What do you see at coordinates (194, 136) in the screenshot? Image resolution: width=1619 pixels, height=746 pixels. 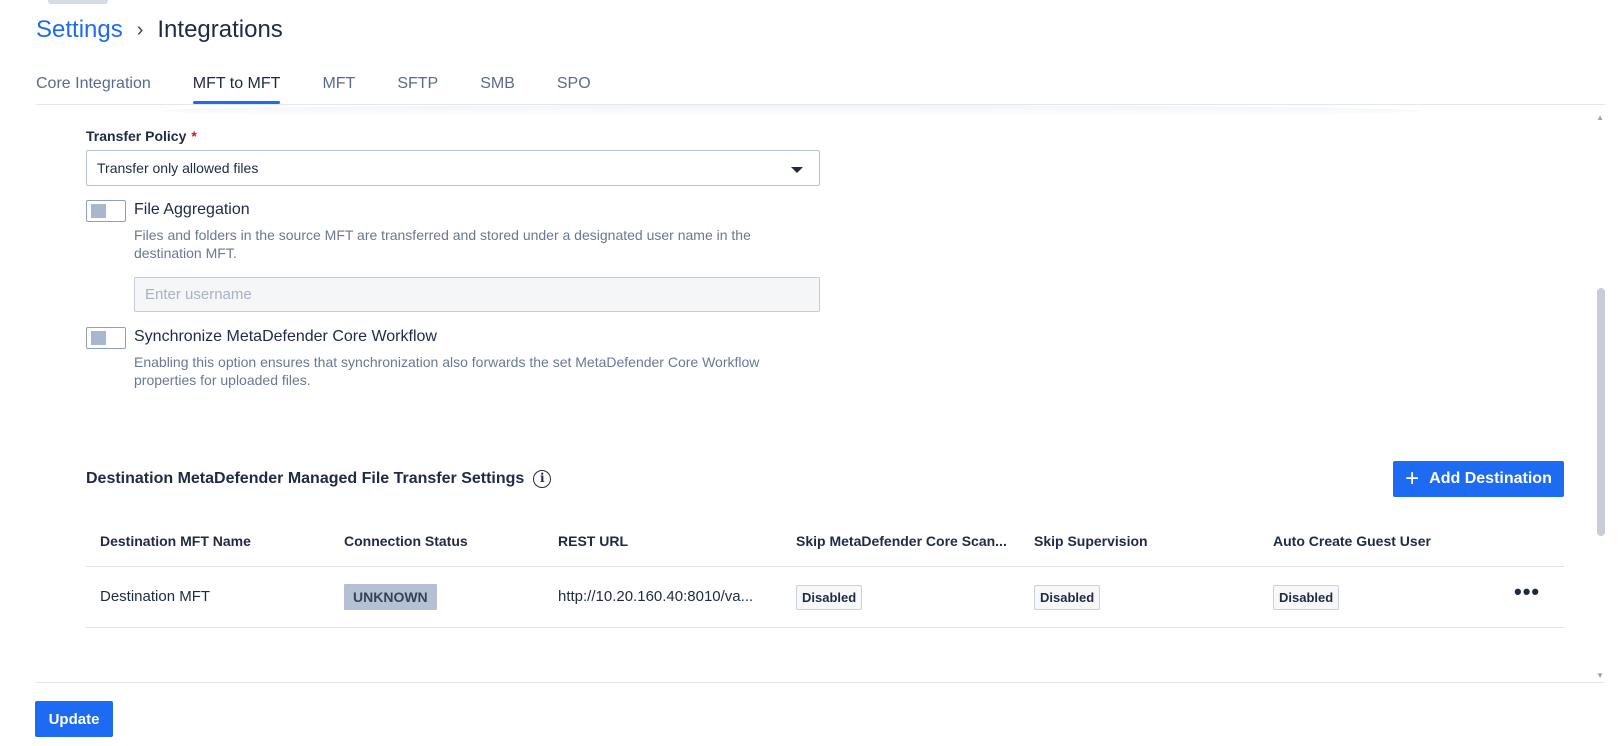 I see `required-mark: *` at bounding box center [194, 136].